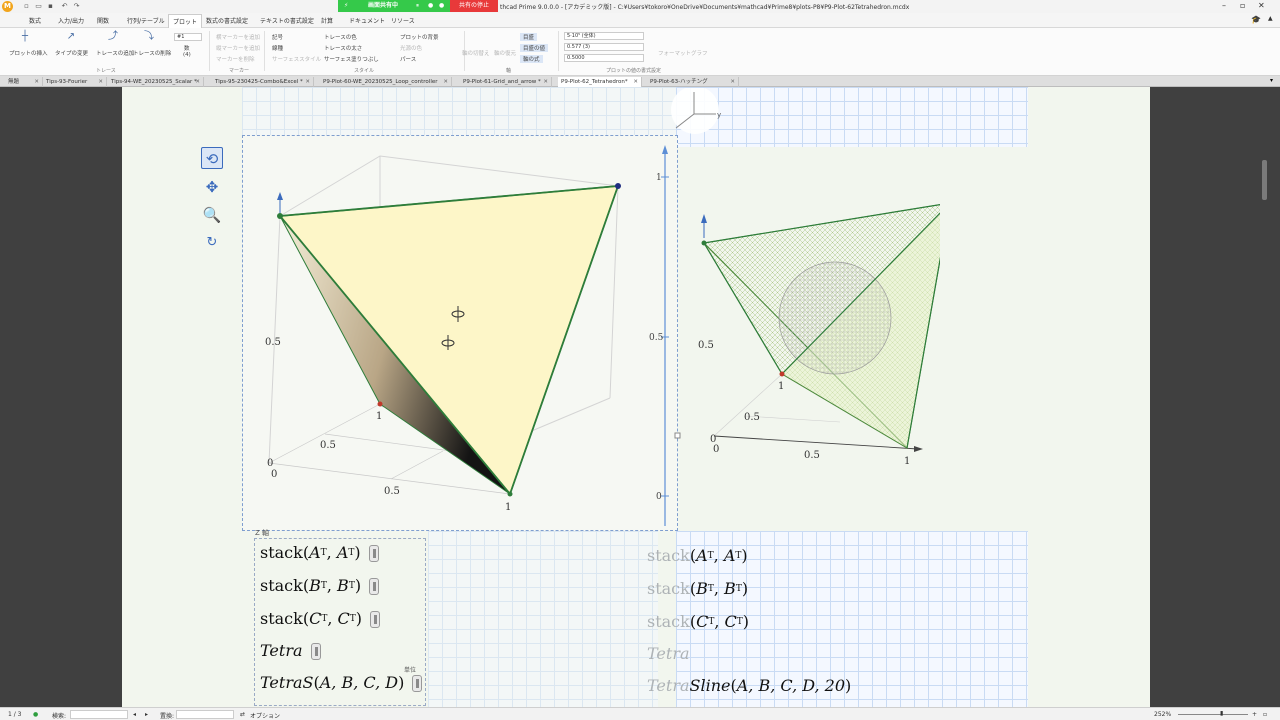  What do you see at coordinates (386, 82) in the screenshot?
I see `doc-tab: P9-Plot-60-WE_20230525_Loop_controller ✕` at bounding box center [386, 82].